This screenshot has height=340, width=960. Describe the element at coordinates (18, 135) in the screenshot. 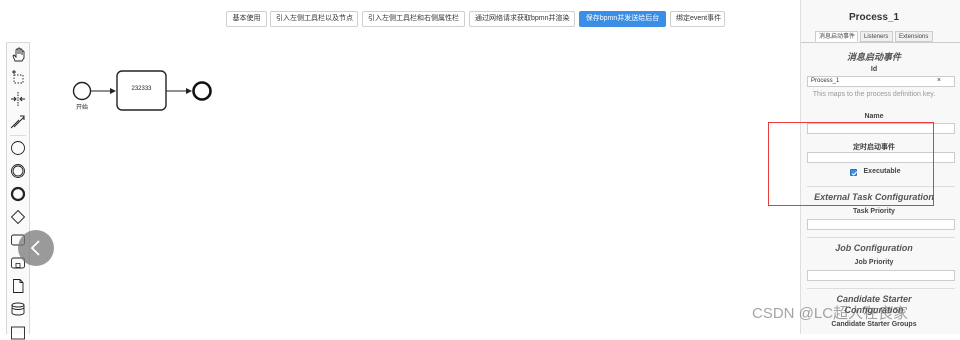

I see `palette-separator` at that location.